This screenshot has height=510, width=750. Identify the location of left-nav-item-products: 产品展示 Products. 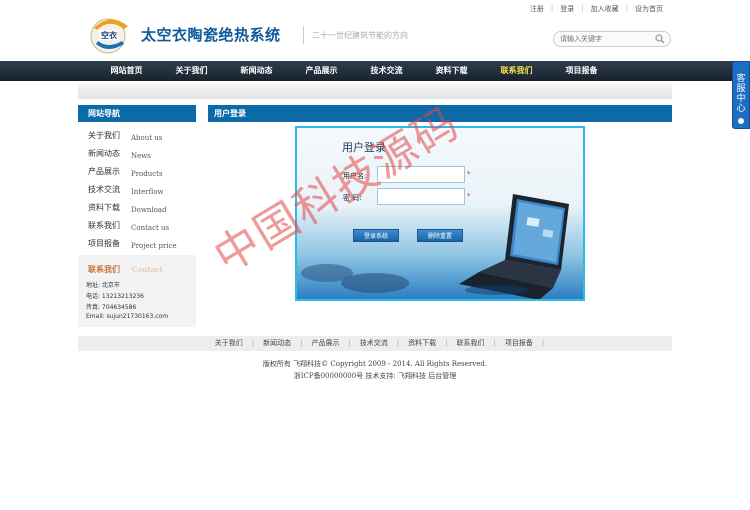
(132, 171).